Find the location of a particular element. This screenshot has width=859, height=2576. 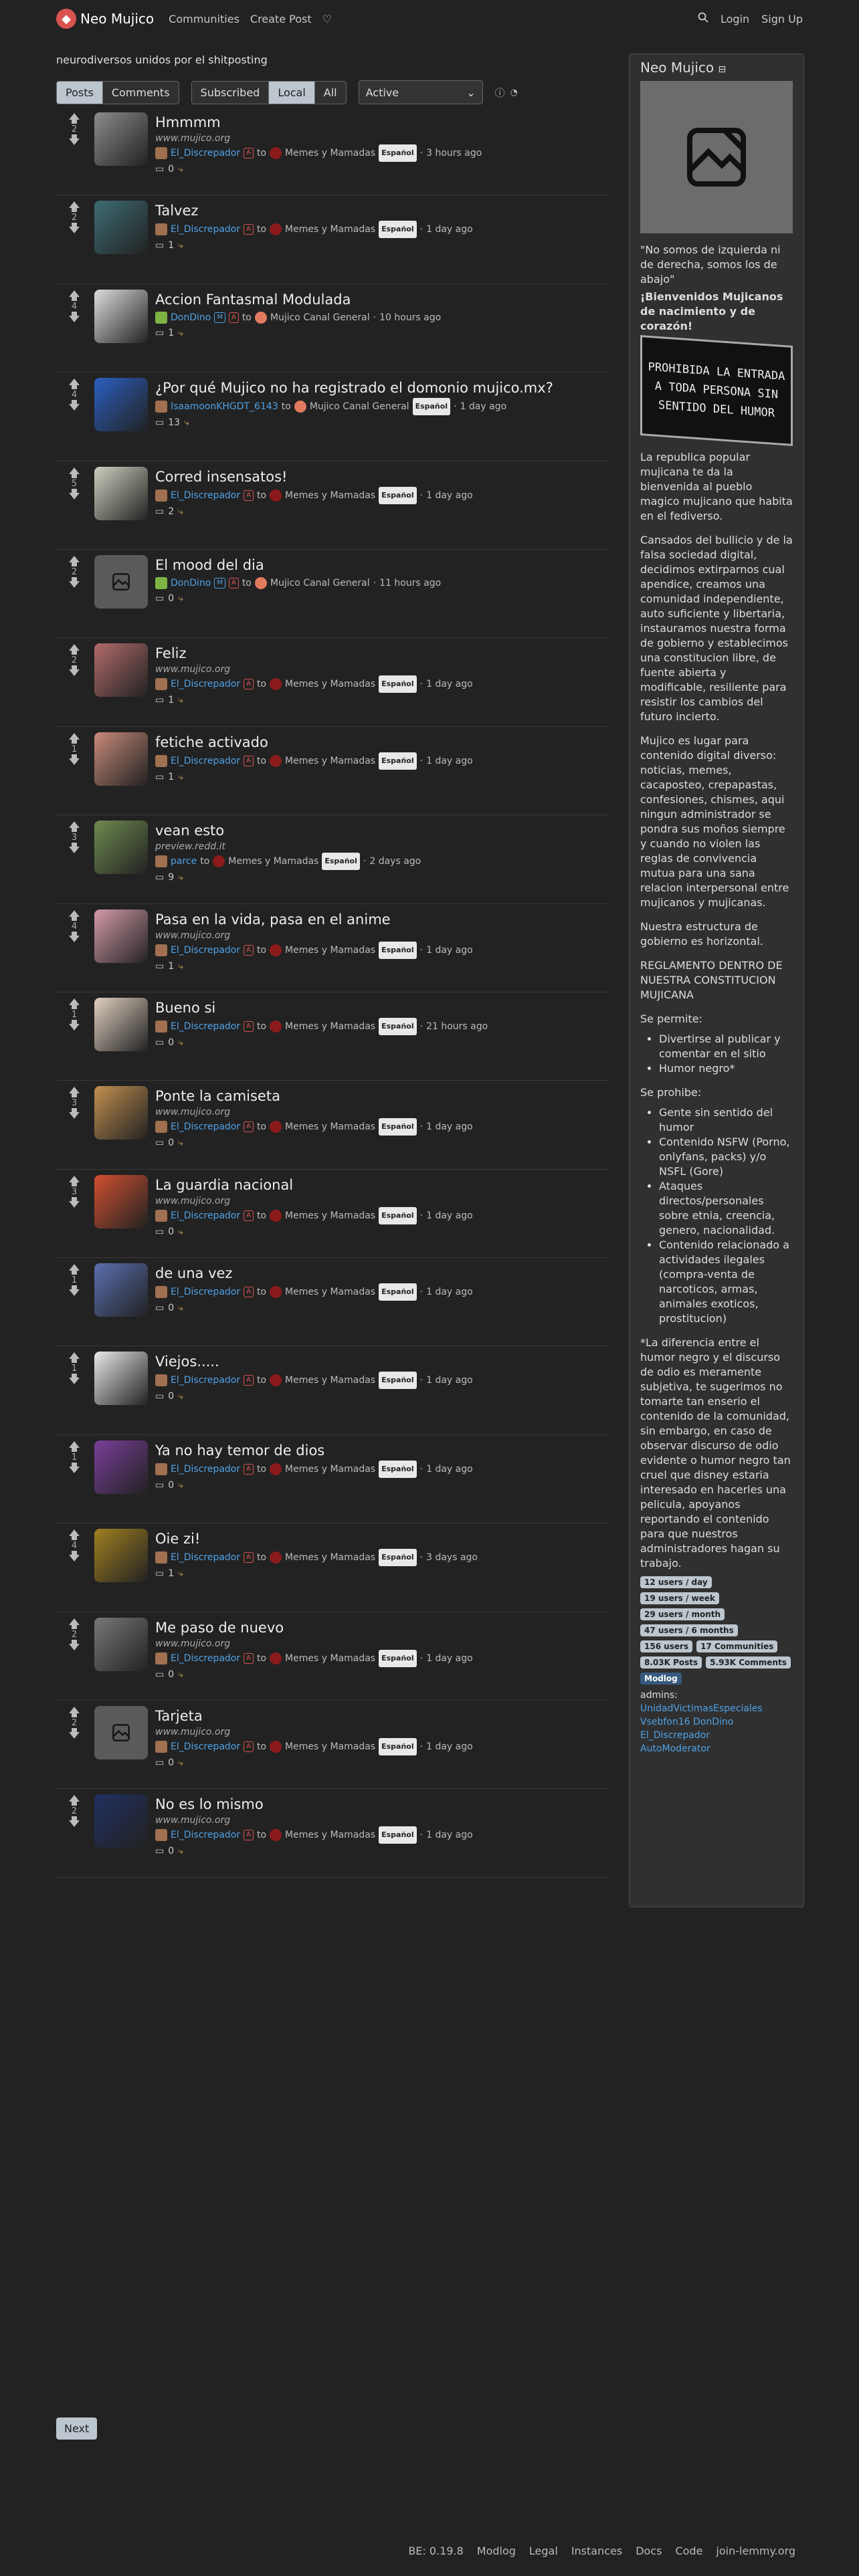

post-title: Accion Fantasmal Modulada is located at coordinates (382, 300).